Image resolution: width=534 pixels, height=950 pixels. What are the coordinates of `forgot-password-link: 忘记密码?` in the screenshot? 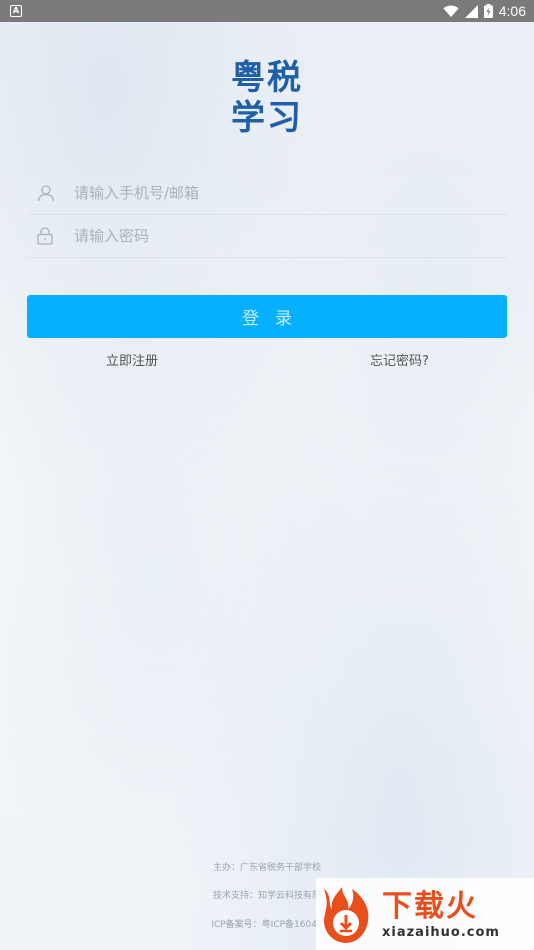 It's located at (399, 359).